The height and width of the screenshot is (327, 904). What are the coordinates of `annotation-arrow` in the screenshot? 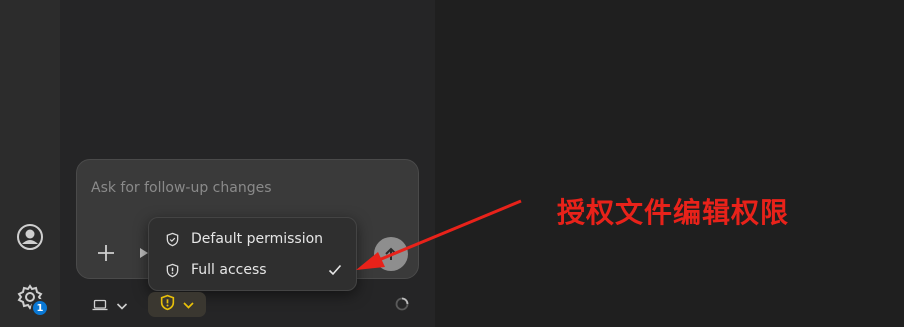 It's located at (439, 234).